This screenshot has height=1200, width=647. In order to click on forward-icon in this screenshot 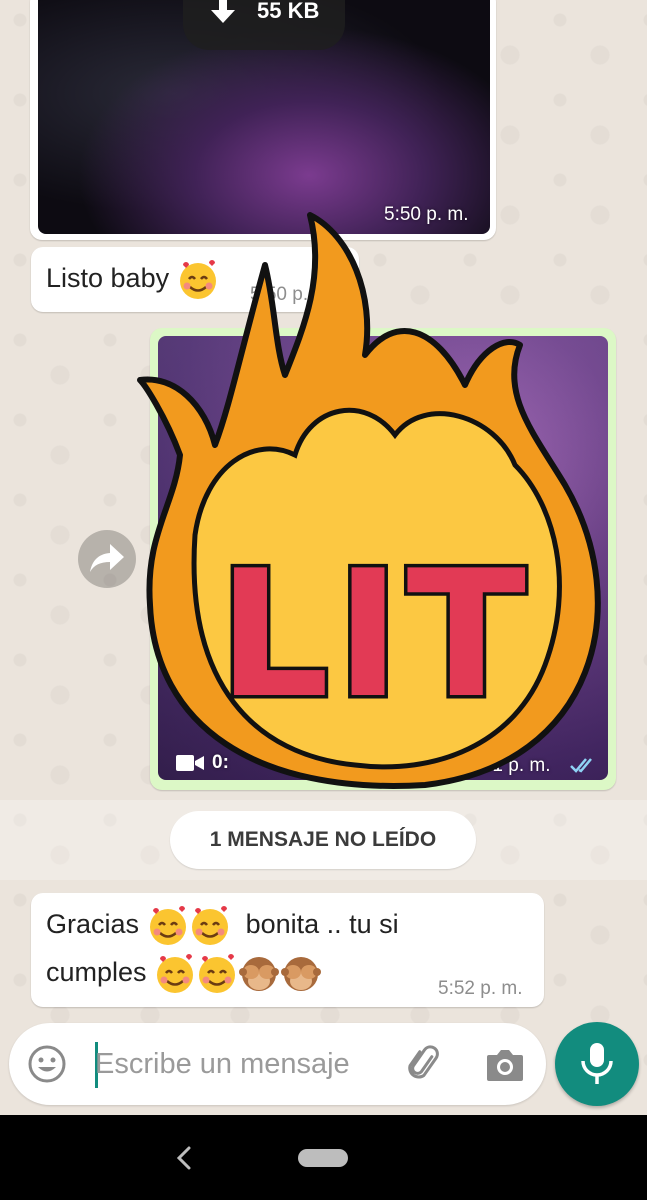, I will do `click(107, 558)`.